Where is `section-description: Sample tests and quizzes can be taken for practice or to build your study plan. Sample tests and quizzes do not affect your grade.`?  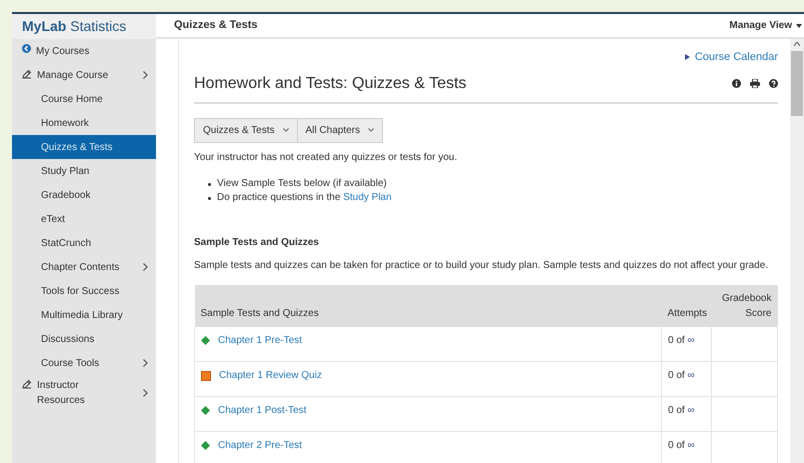 section-description: Sample tests and quizzes can be taken for practice or to build your study plan. Sample tests and quizzes do not affect your grade. is located at coordinates (482, 265).